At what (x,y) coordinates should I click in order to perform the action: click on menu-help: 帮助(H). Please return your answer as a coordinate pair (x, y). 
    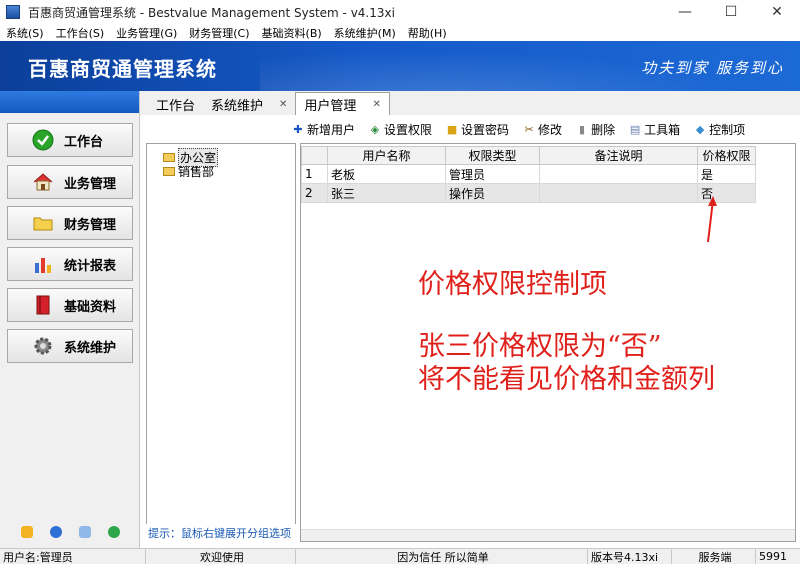
    Looking at the image, I should click on (427, 33).